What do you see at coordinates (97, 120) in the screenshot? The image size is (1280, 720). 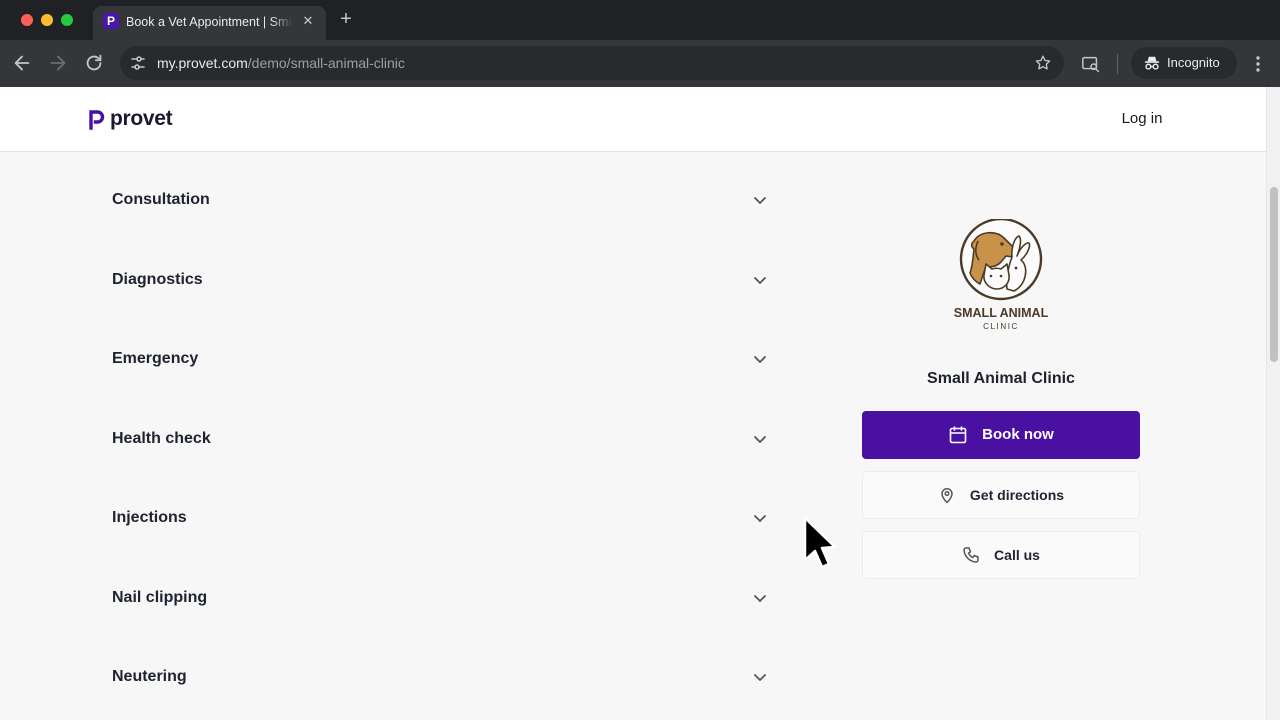 I see `provet-logo-mark-icon` at bounding box center [97, 120].